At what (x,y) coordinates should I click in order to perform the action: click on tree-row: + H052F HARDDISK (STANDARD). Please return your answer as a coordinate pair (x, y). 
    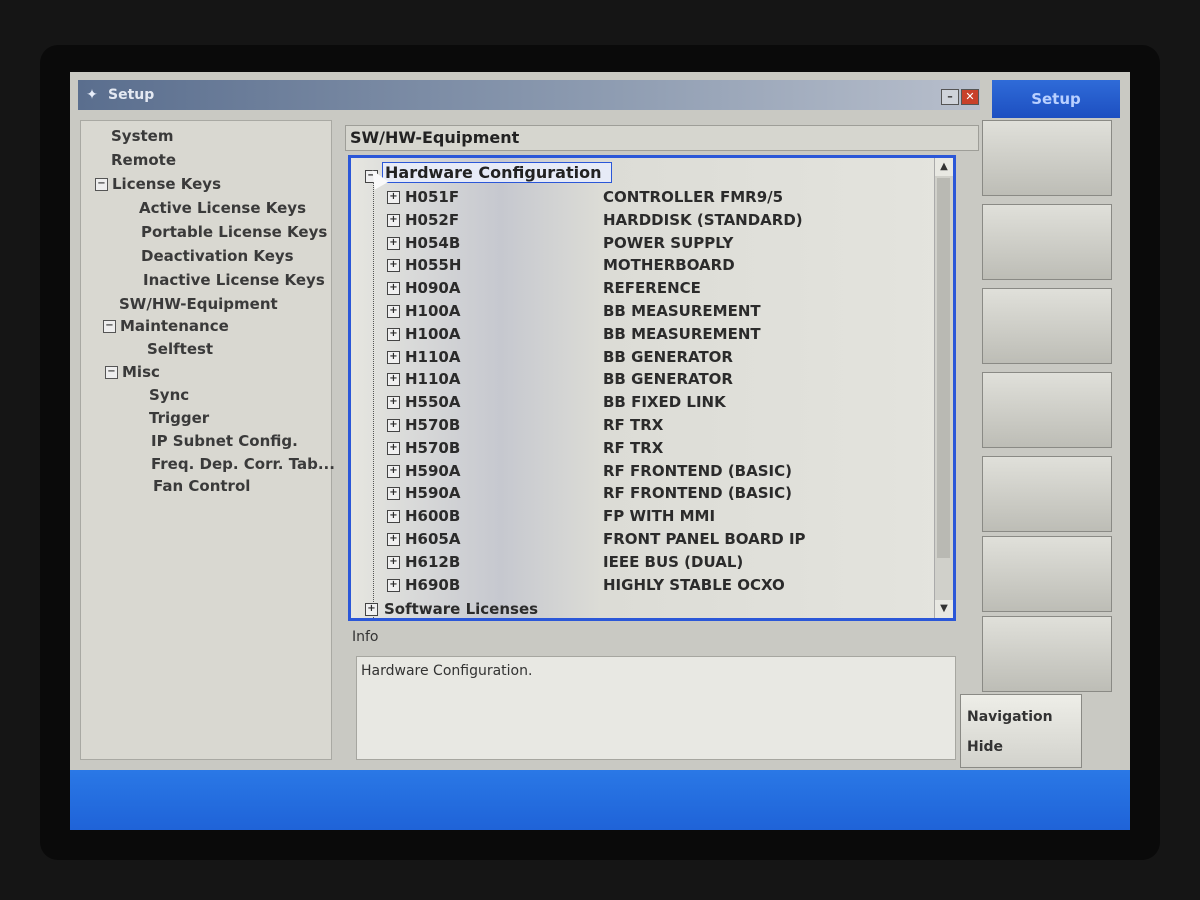
    Looking at the image, I should click on (641, 220).